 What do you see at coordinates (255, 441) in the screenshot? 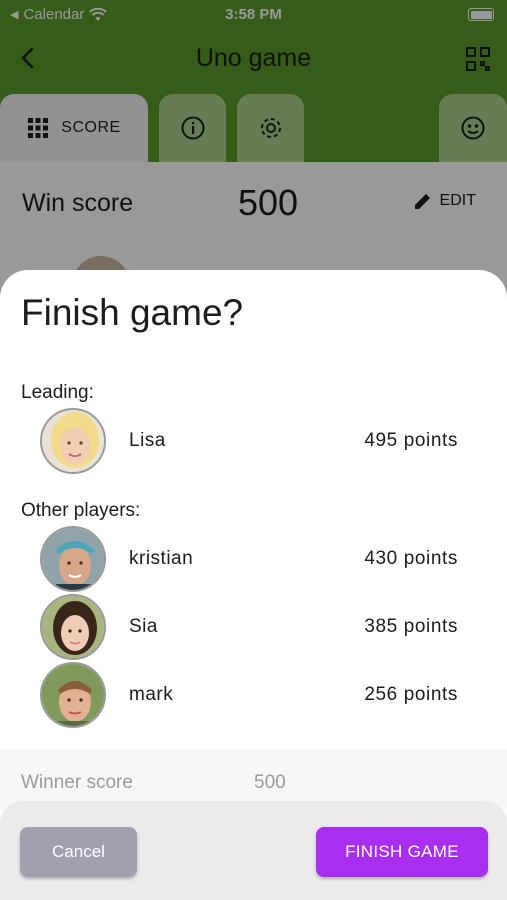
I see `leading-player-row: Lisa 495 points` at bounding box center [255, 441].